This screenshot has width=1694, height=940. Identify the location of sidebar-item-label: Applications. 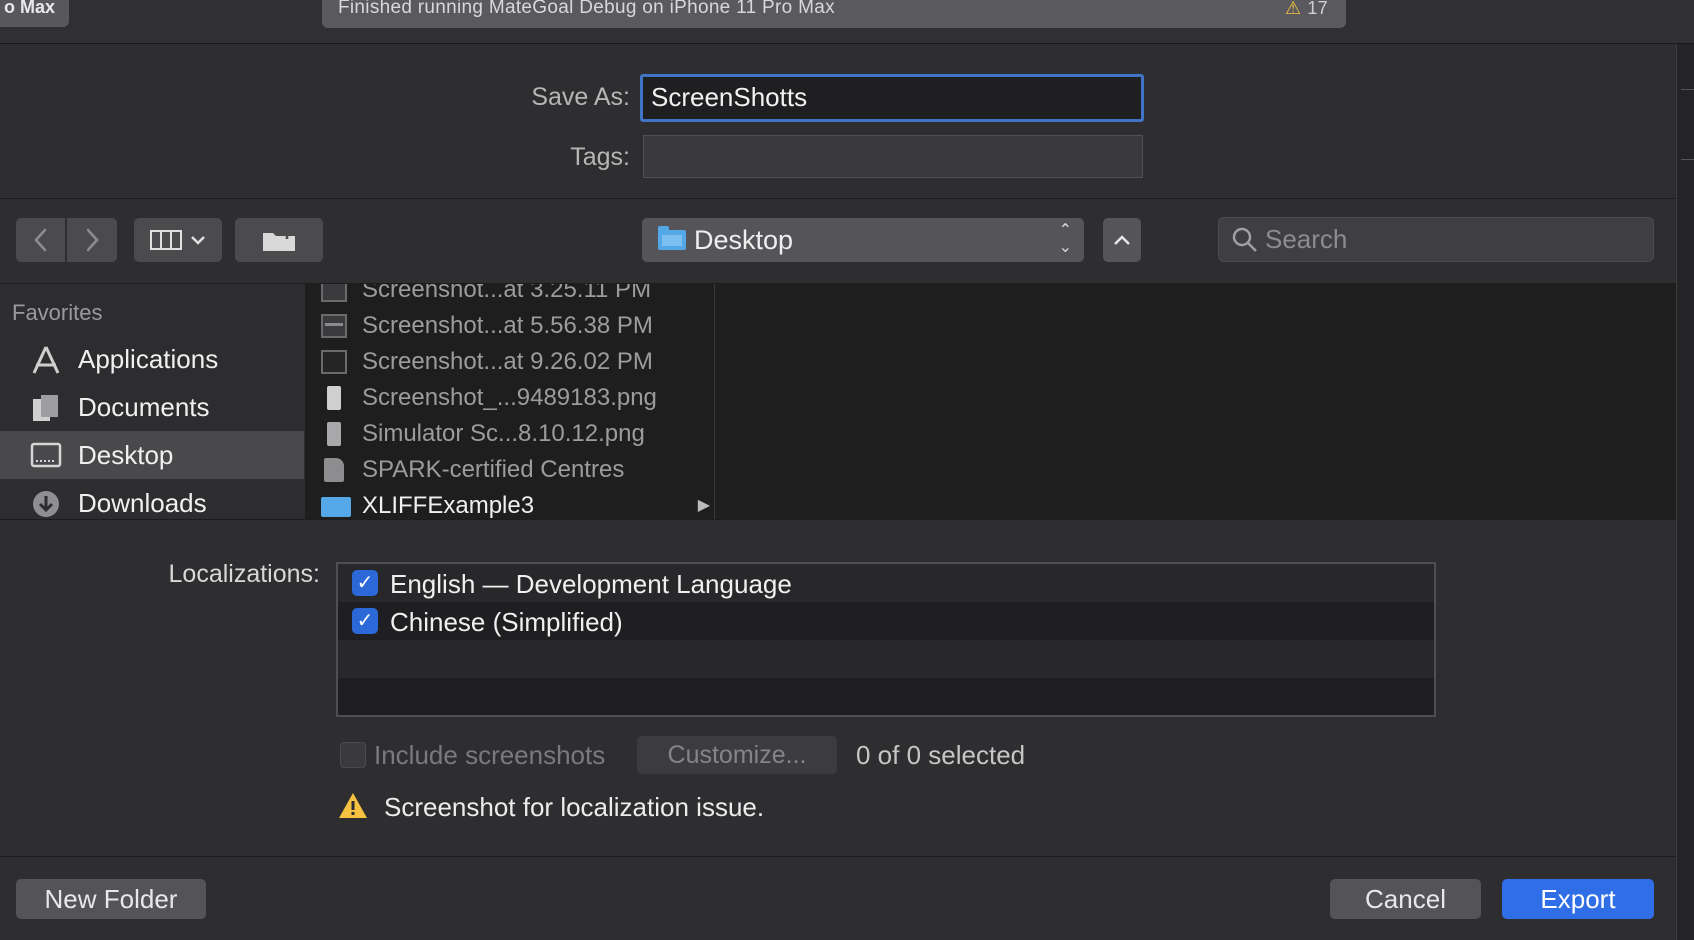
(148, 359).